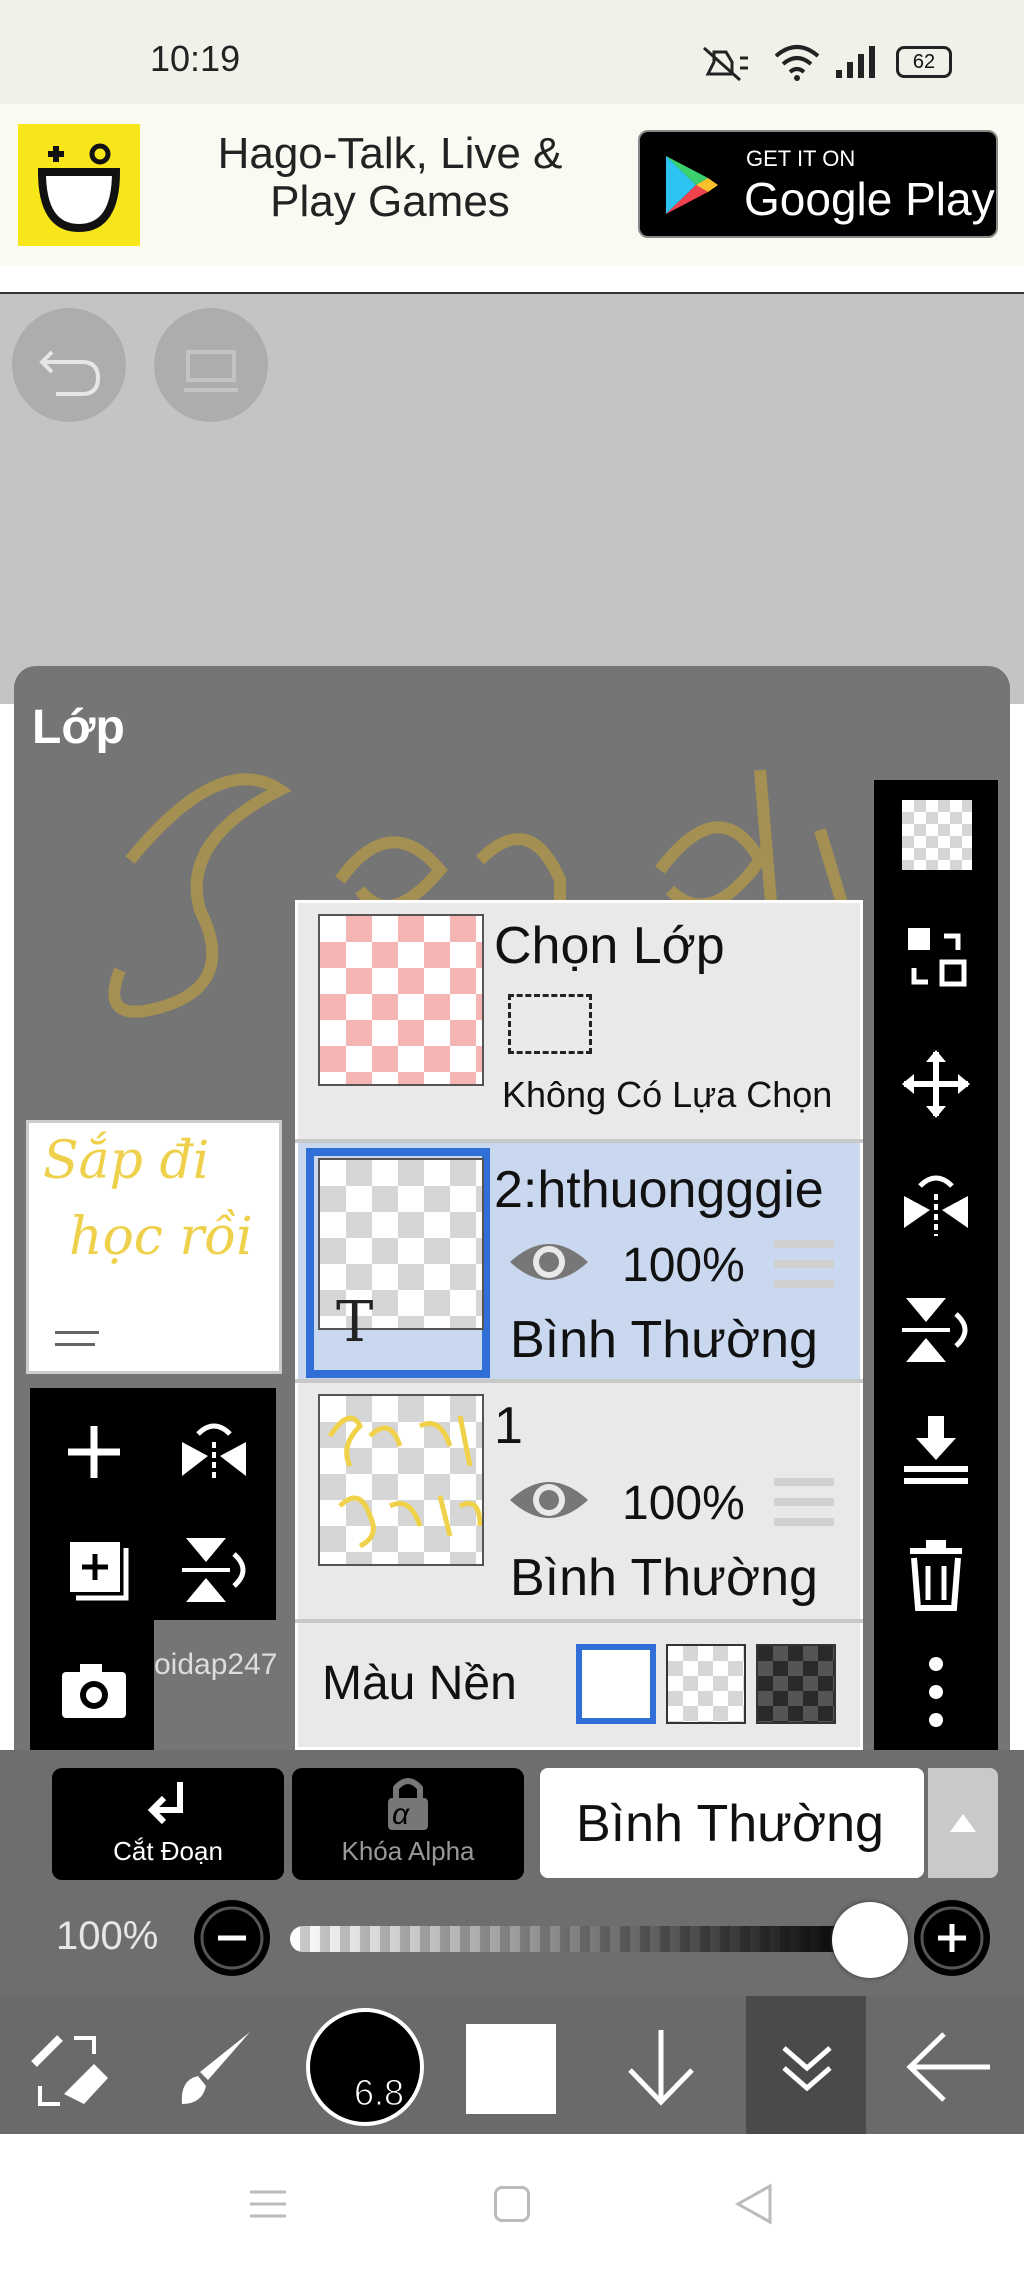 This screenshot has width=1024, height=2275. What do you see at coordinates (401, 1000) in the screenshot?
I see `selection-thumbnail` at bounding box center [401, 1000].